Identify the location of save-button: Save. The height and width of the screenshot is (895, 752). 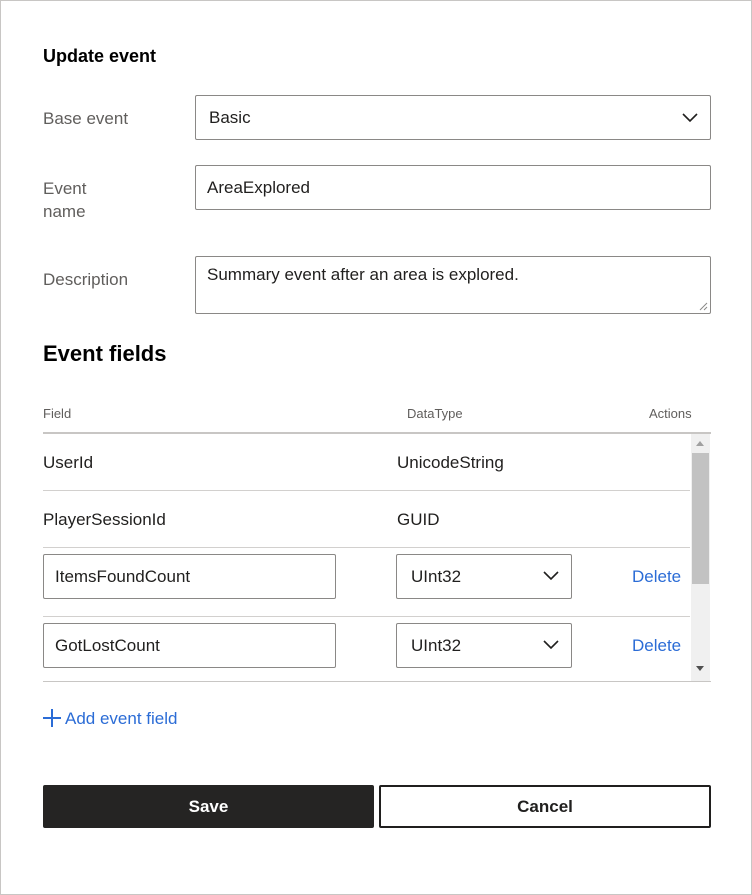
(208, 806).